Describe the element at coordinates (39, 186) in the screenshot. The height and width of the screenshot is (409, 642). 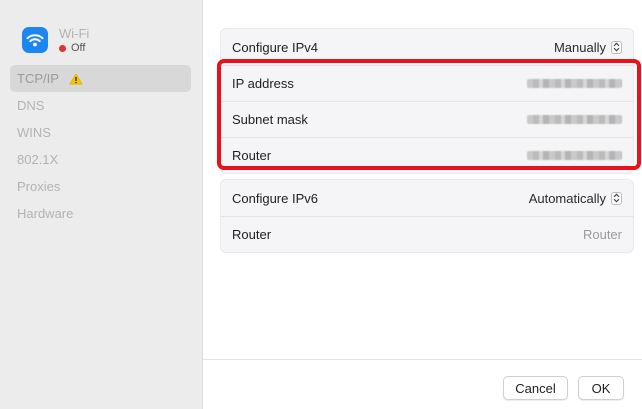
I see `sidebar-item-label: Proxies` at that location.